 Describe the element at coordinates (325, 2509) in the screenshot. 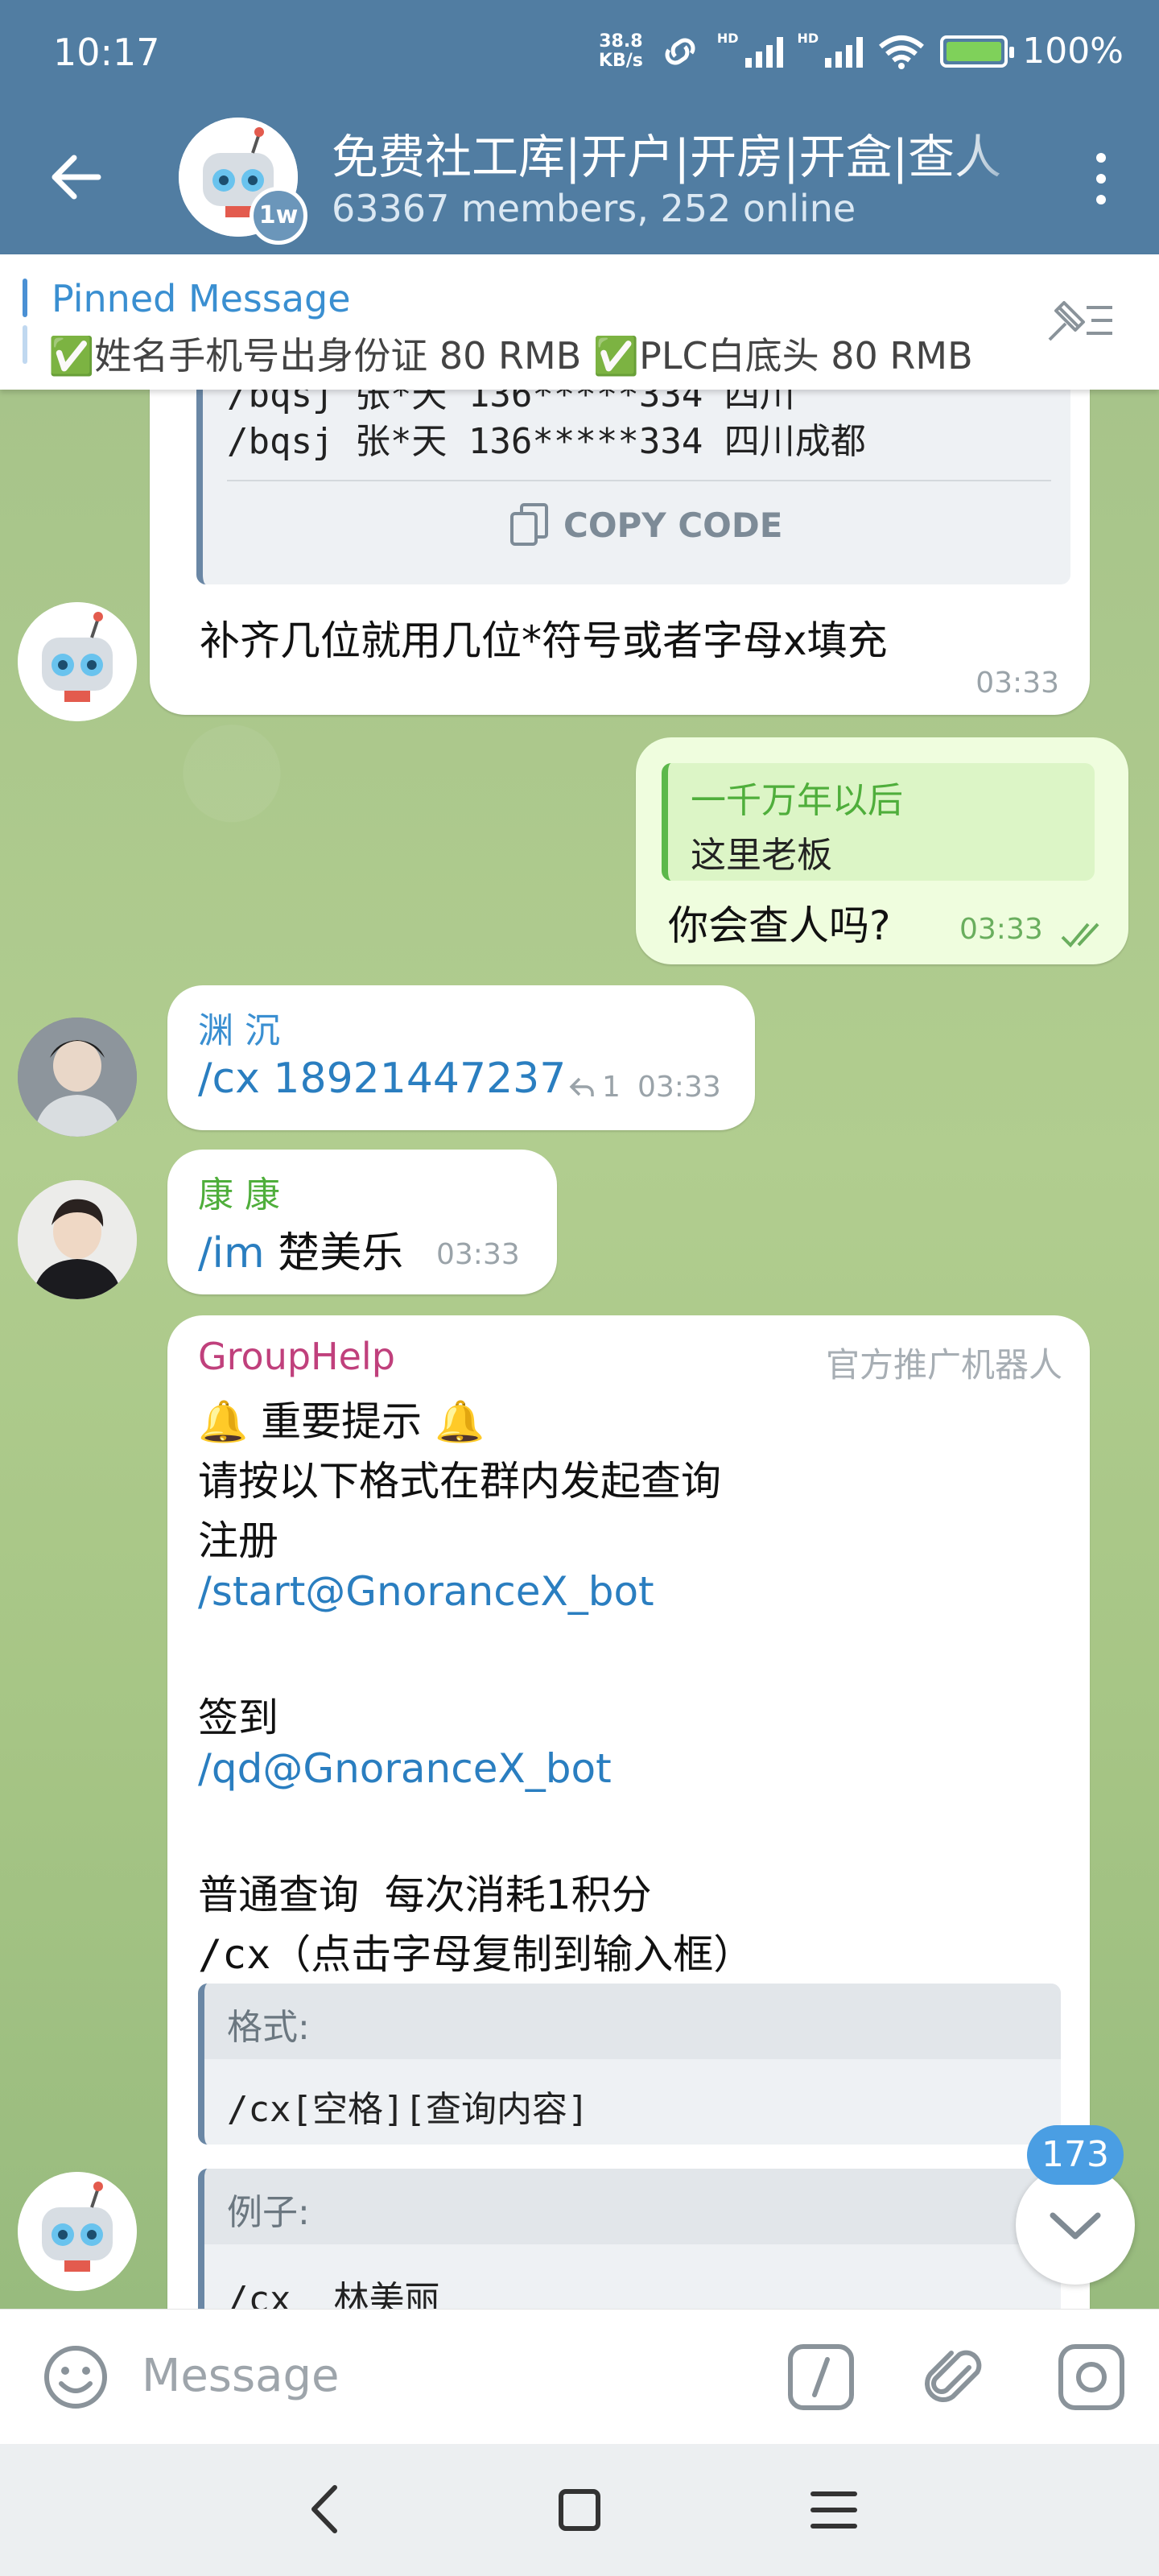

I see `nav-back-icon` at that location.